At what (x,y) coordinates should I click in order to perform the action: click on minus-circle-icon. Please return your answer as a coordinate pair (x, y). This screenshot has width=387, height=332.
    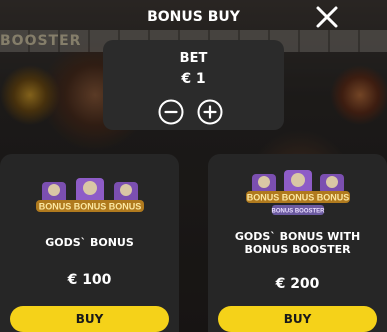
    Looking at the image, I should click on (171, 112).